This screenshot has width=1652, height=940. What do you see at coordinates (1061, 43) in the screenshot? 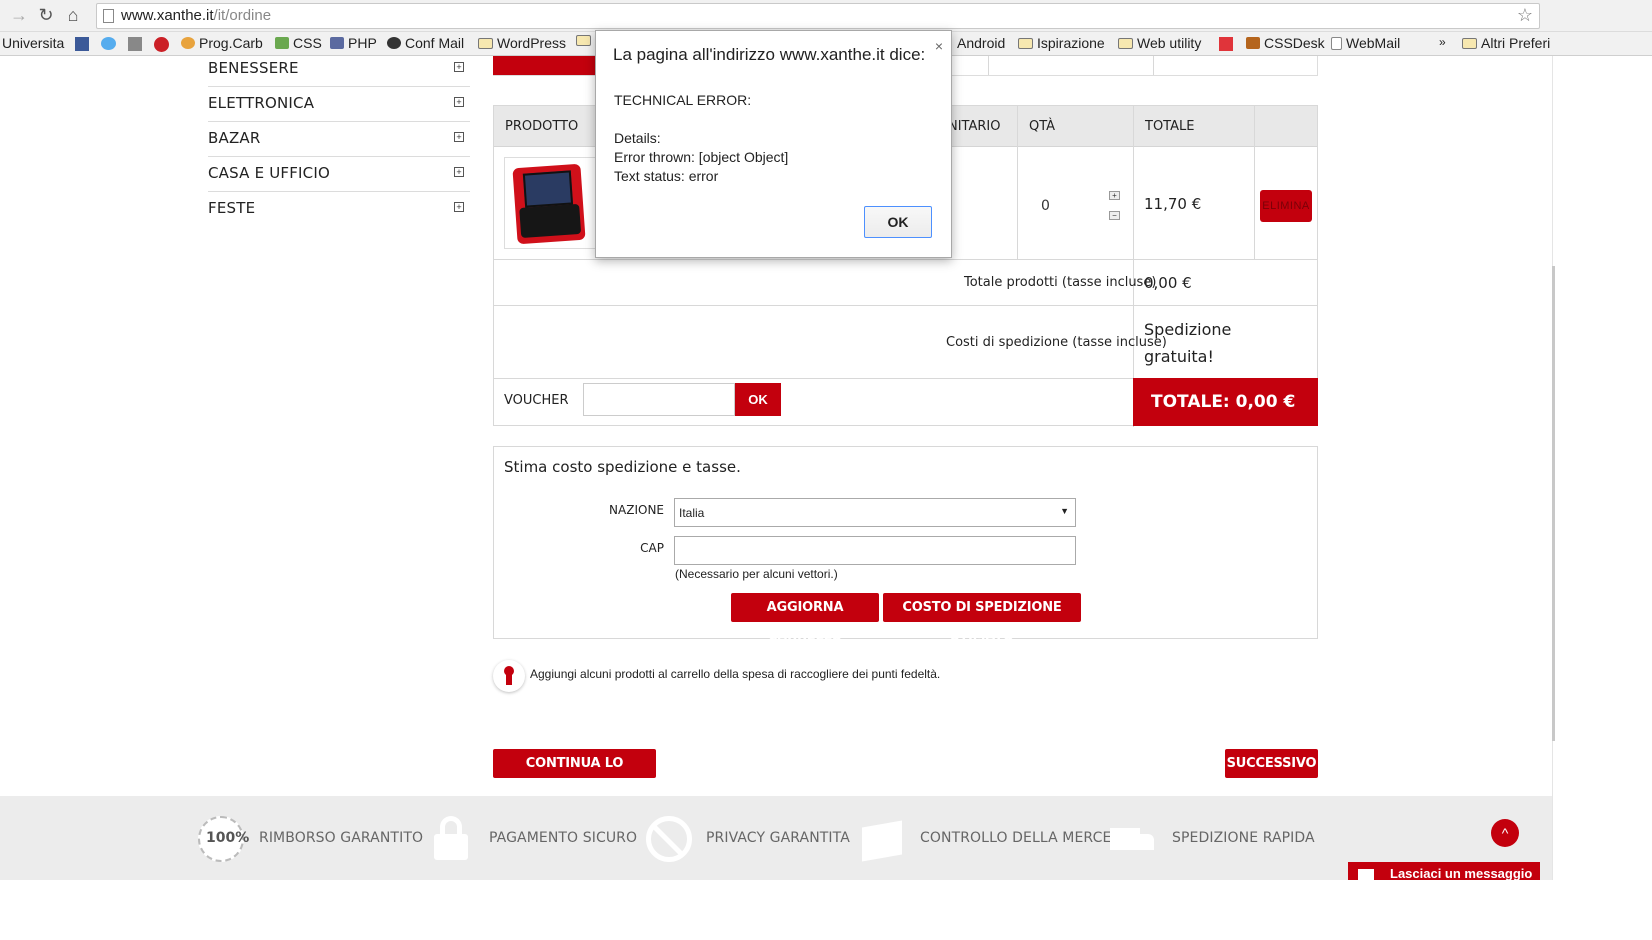
I see `bookmark-ispirazione: Ispirazione` at bounding box center [1061, 43].